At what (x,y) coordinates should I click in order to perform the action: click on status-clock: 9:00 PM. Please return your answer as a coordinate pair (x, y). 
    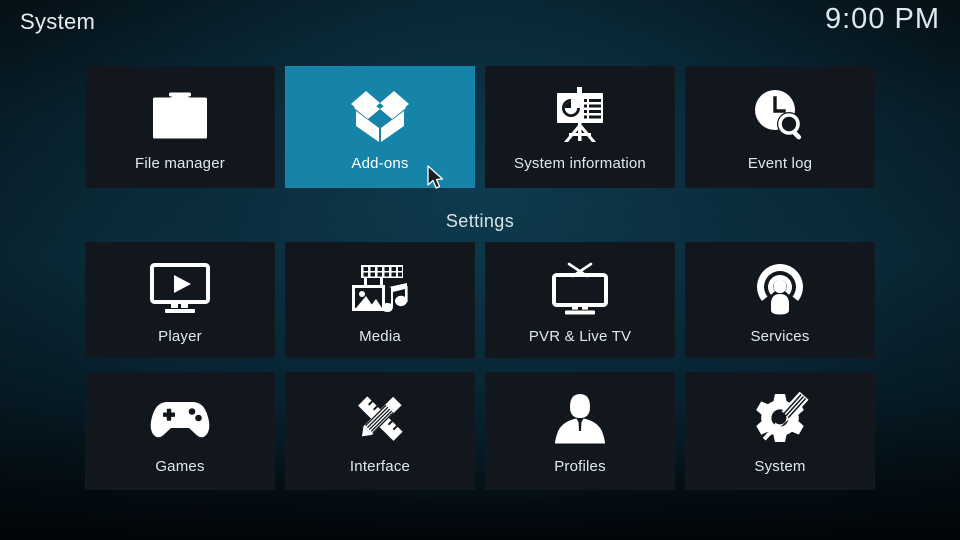
    Looking at the image, I should click on (882, 19).